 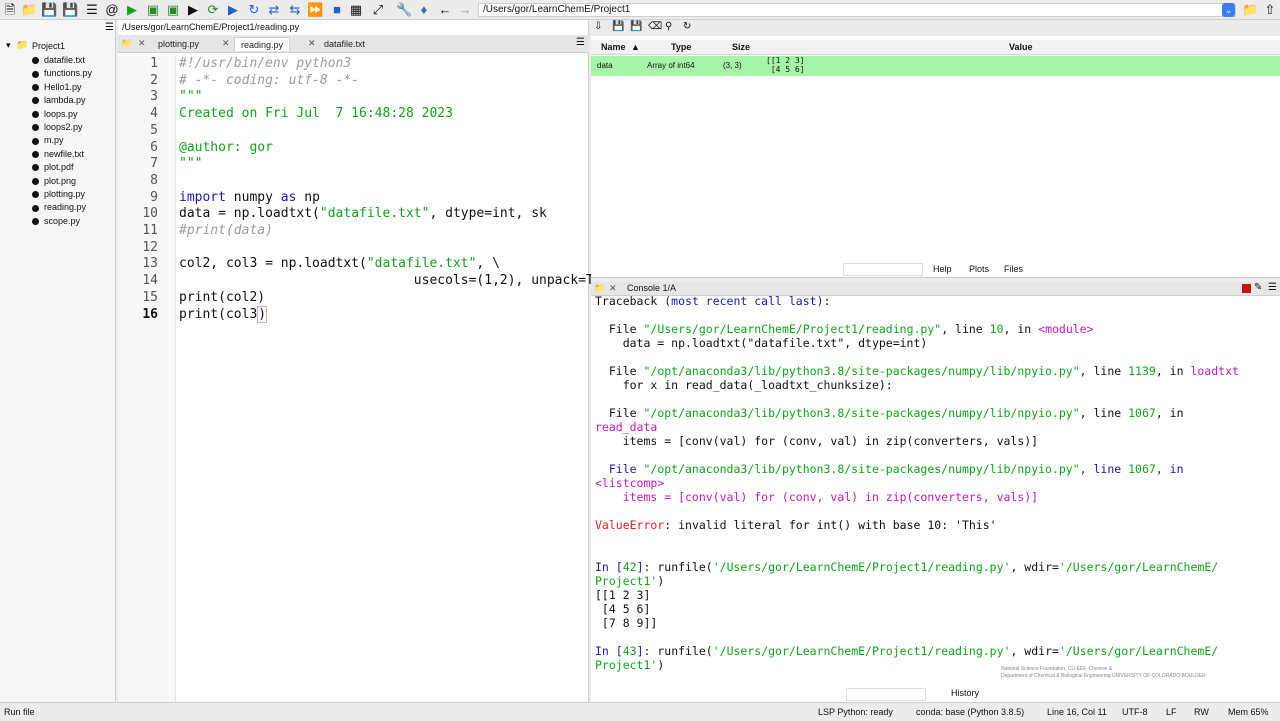 I want to click on maximize-icon: ⤢, so click(x=378, y=10).